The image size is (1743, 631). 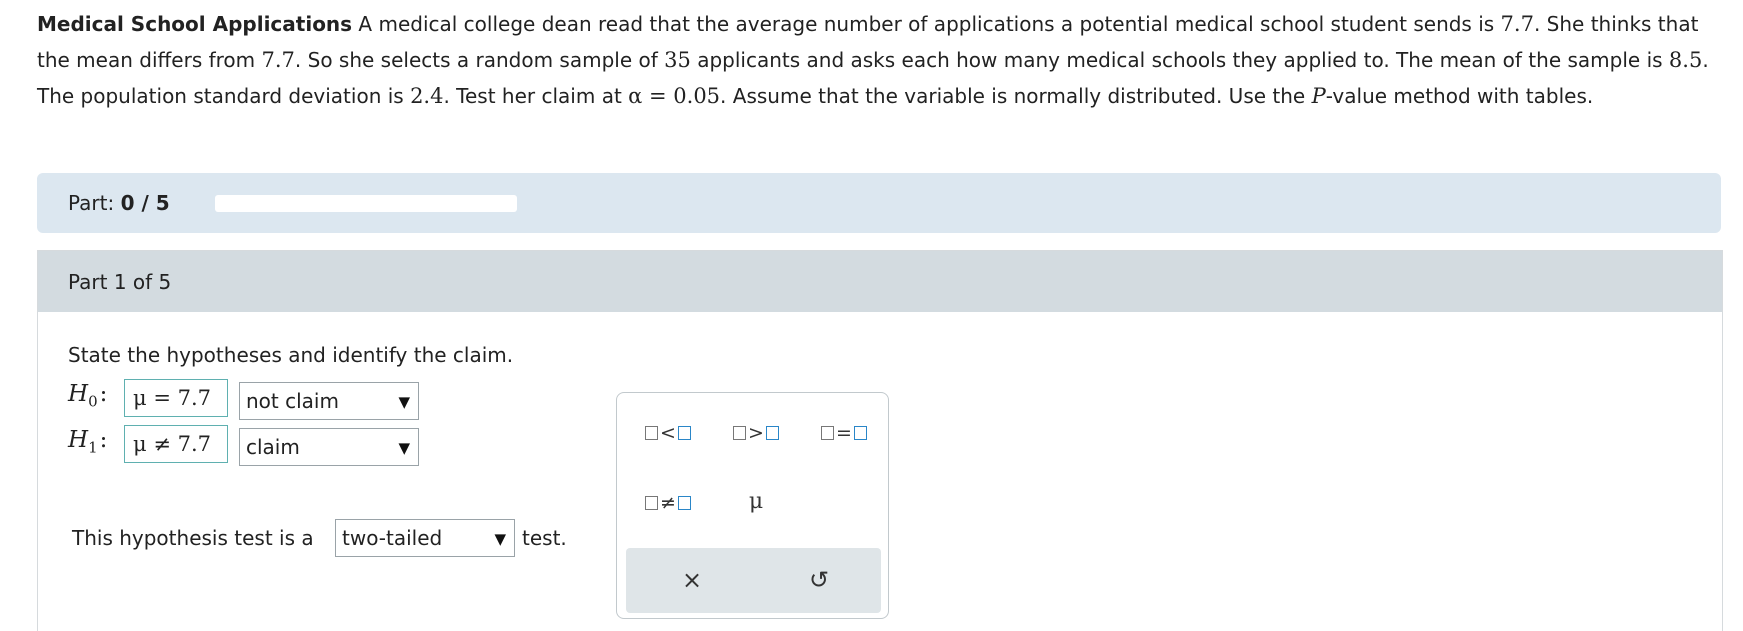 What do you see at coordinates (93, 401) in the screenshot?
I see `h-subscript: 0` at bounding box center [93, 401].